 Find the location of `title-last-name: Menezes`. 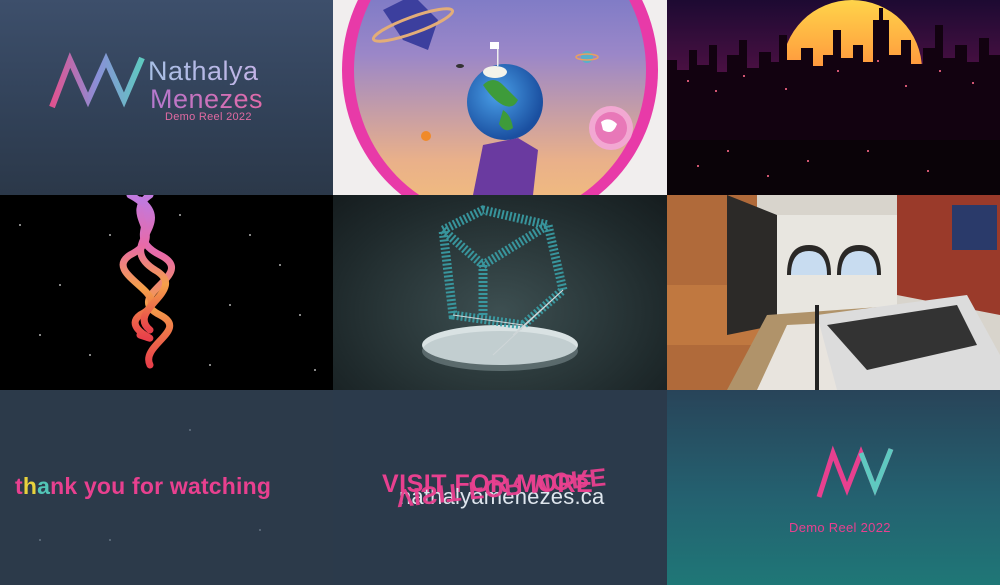

title-last-name: Menezes is located at coordinates (207, 99).